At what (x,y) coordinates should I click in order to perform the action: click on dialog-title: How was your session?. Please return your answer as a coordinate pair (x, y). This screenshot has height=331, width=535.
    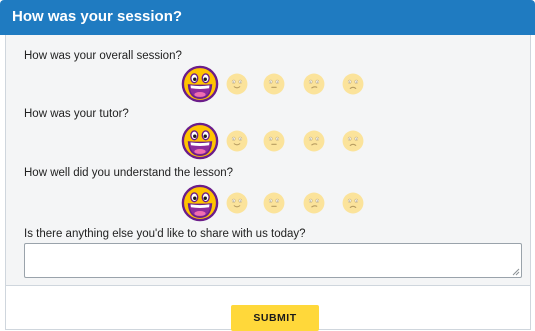
    Looking at the image, I should click on (97, 16).